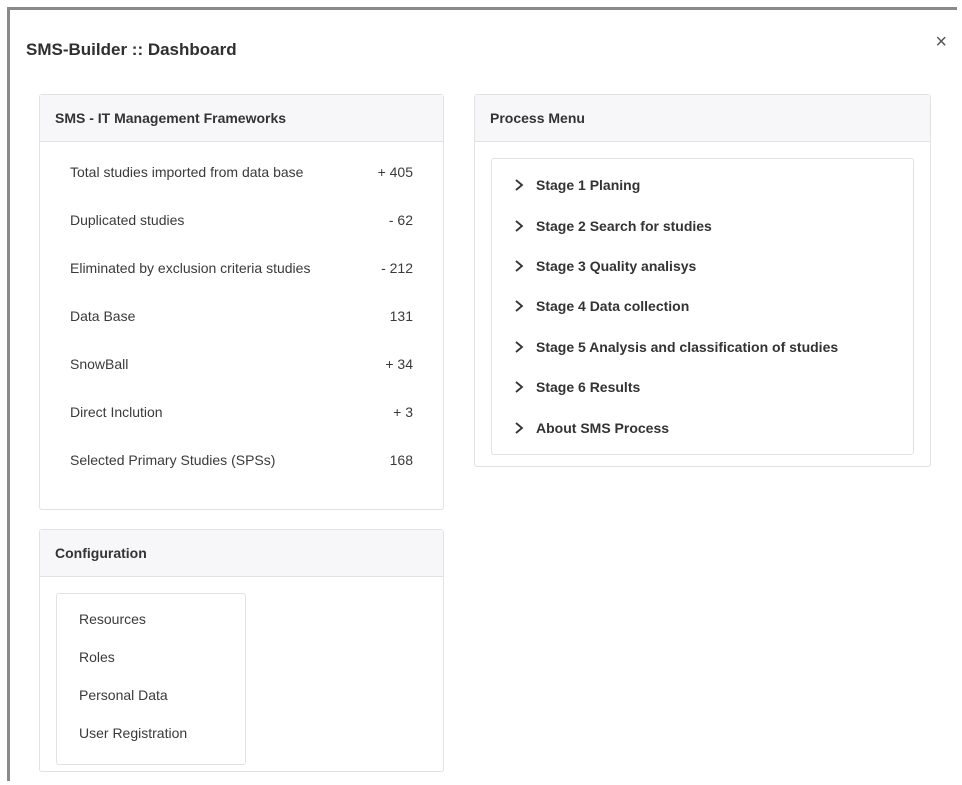 The image size is (962, 785). I want to click on menu-item-stage-4: Stage 4 Data collection, so click(702, 306).